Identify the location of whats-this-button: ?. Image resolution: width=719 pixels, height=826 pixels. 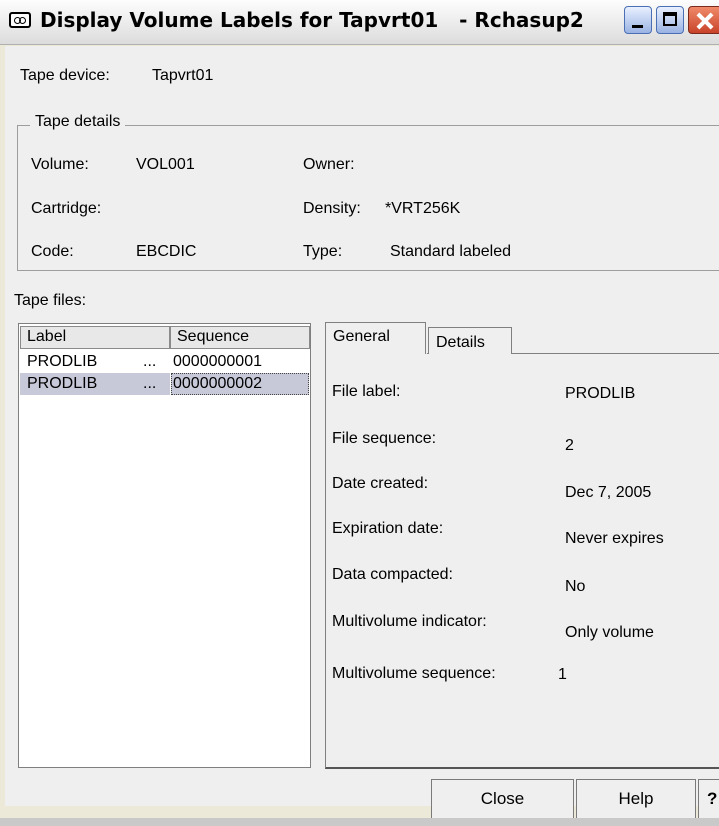
(708, 799).